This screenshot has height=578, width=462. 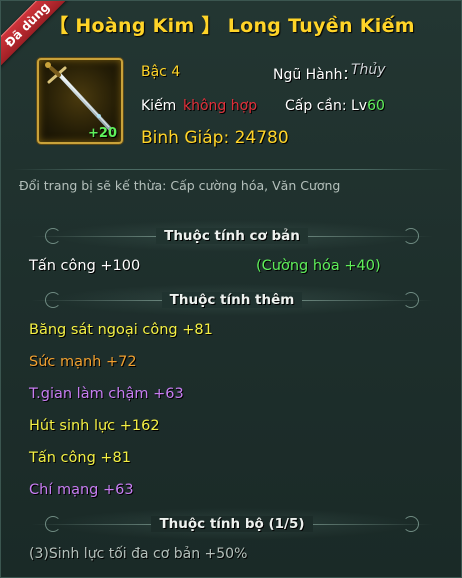 I want to click on set-attr-header: Thuộc tính bộ (1/5), so click(x=232, y=524).